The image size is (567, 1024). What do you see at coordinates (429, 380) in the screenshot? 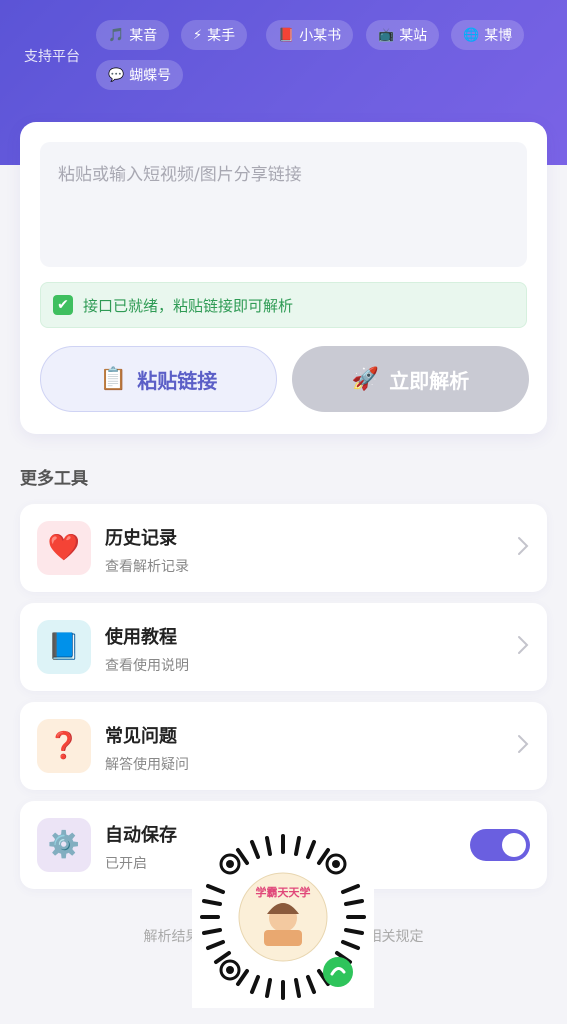
I see `parse-now-label: 立即解析` at bounding box center [429, 380].